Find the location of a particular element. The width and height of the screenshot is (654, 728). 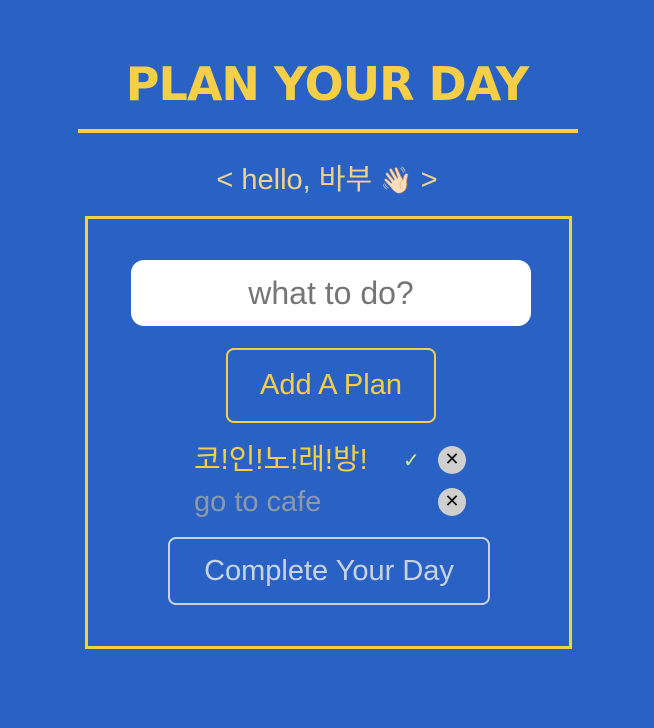

todo-input is located at coordinates (331, 293).